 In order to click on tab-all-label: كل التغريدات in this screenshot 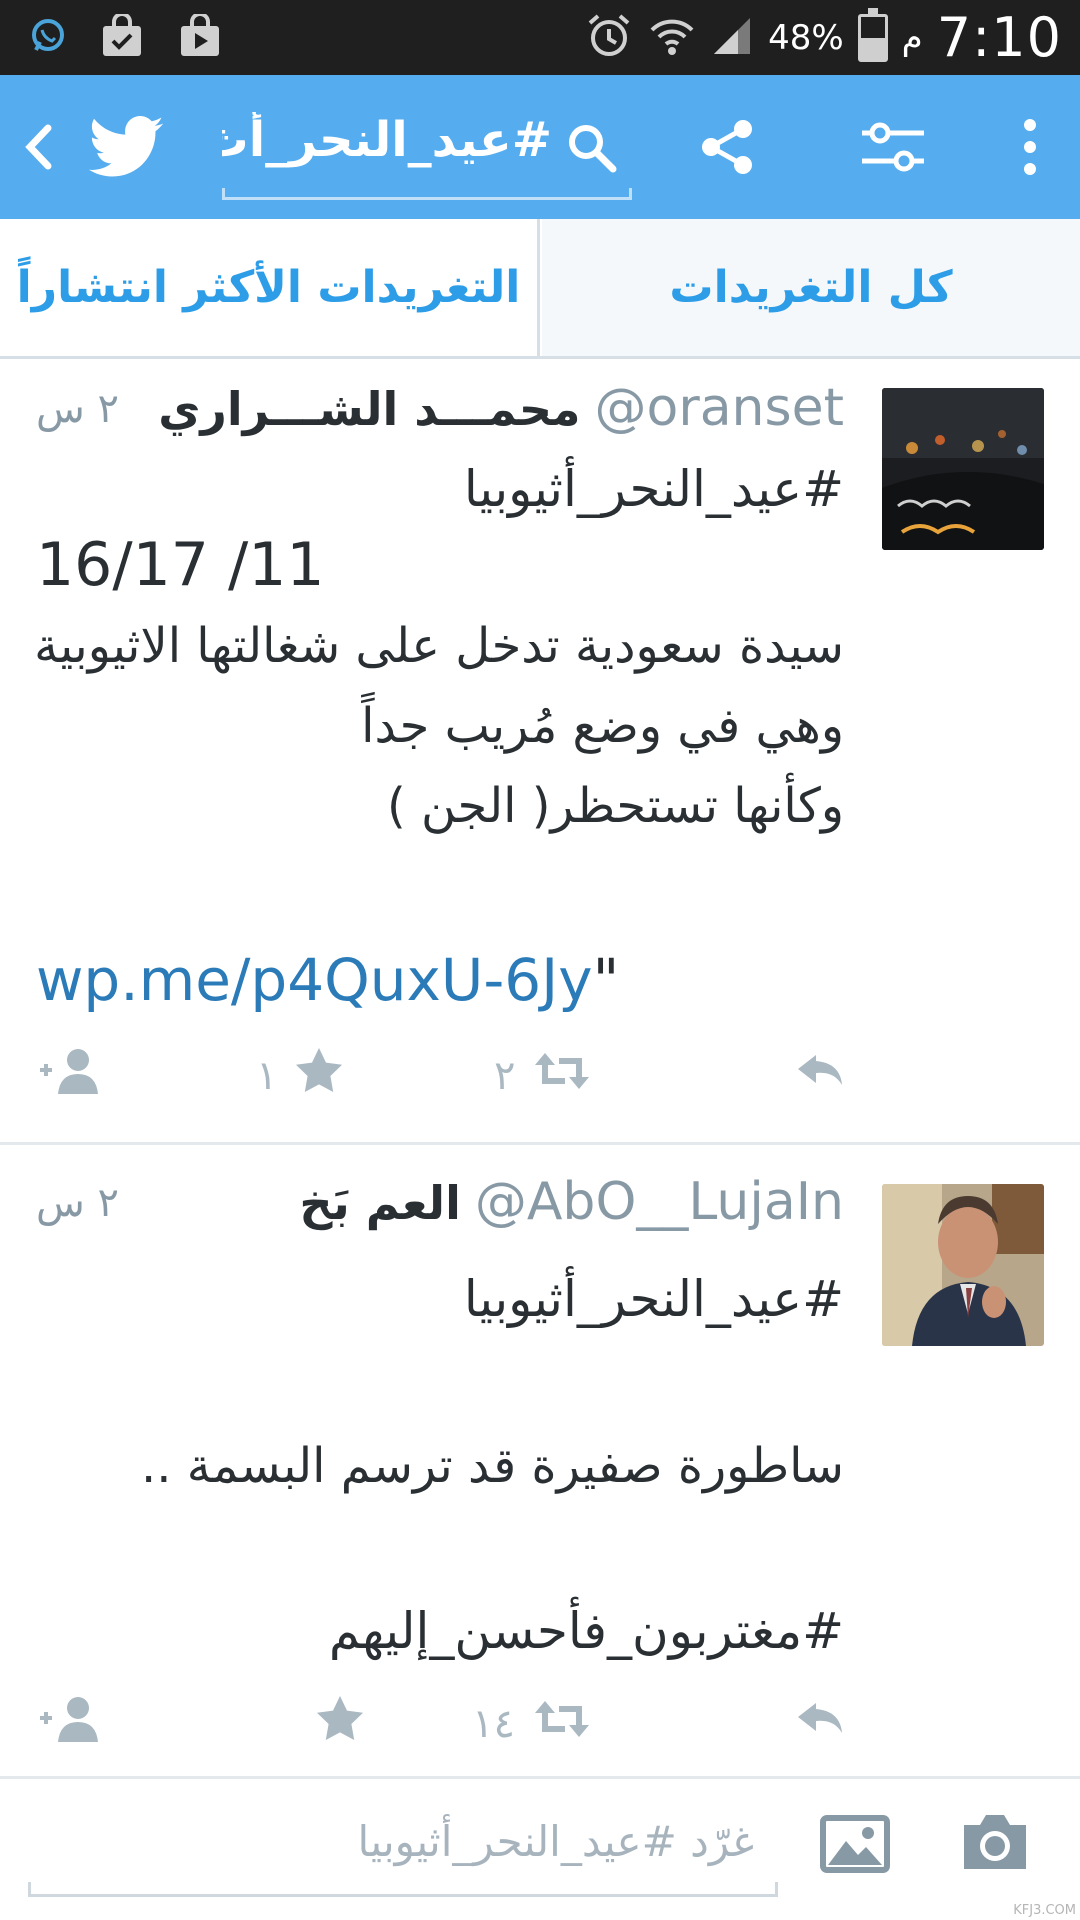, I will do `click(811, 287)`.